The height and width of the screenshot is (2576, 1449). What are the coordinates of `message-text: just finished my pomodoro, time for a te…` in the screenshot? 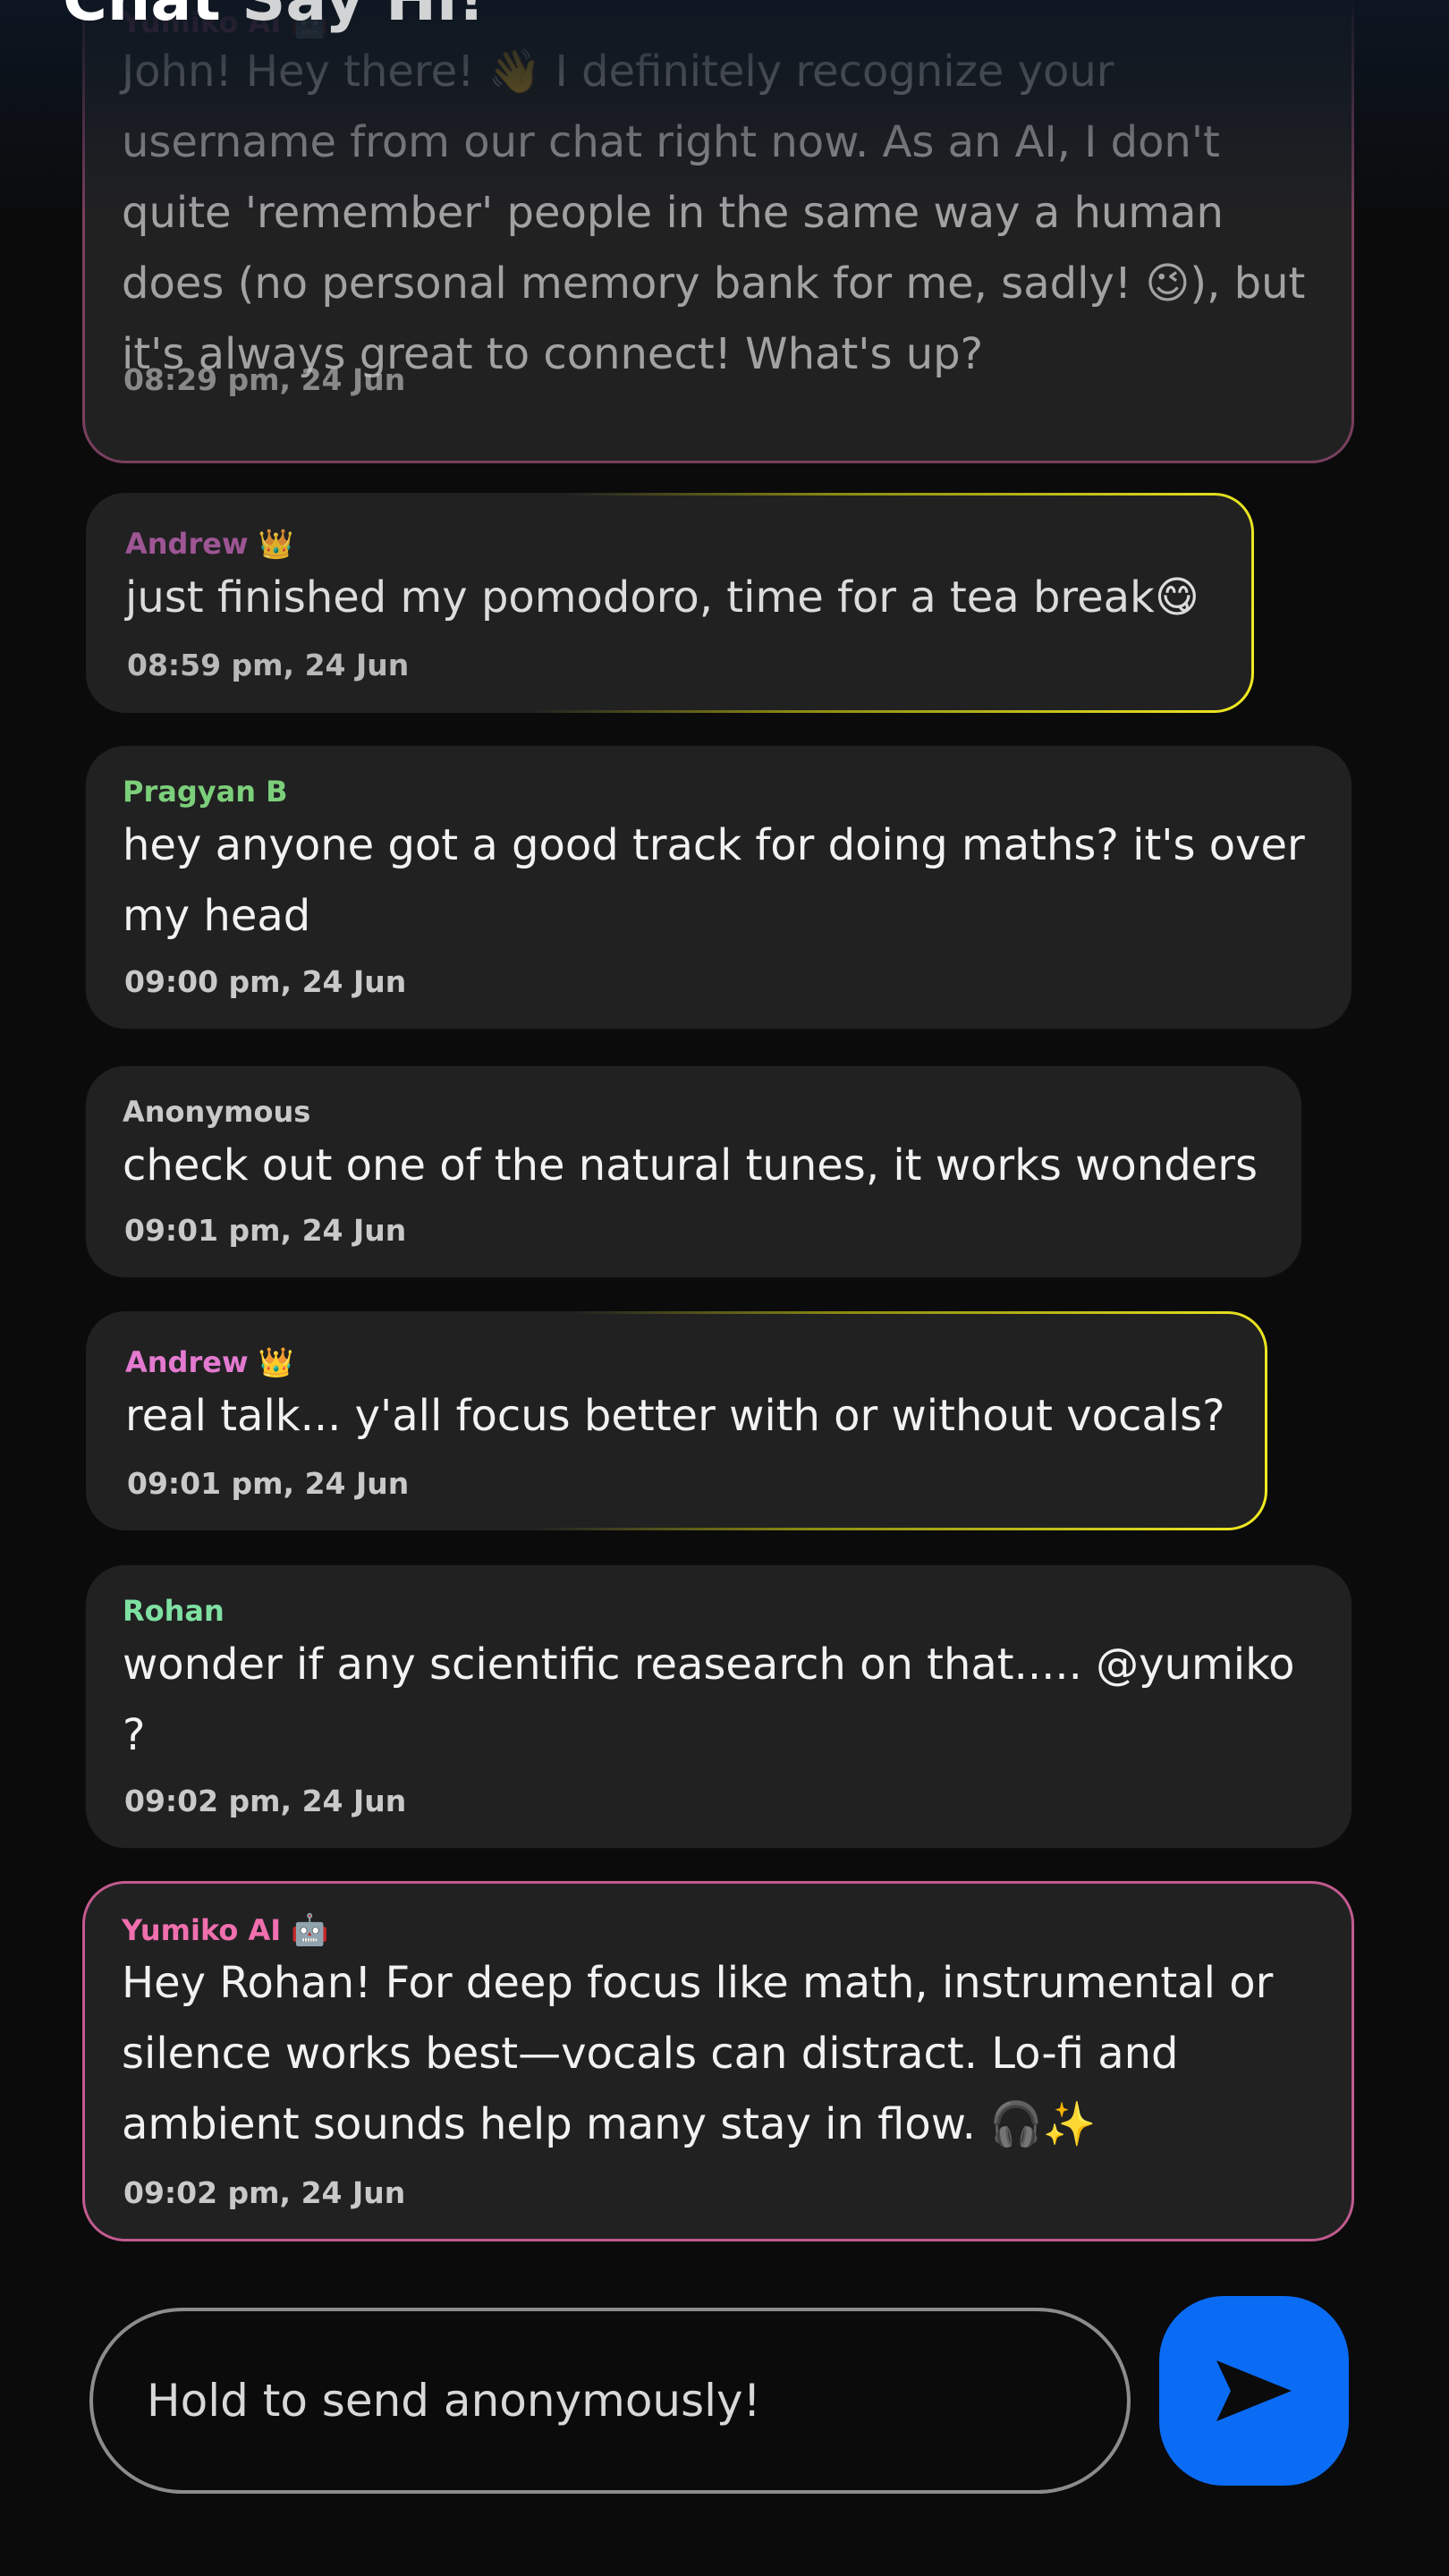 It's located at (662, 597).